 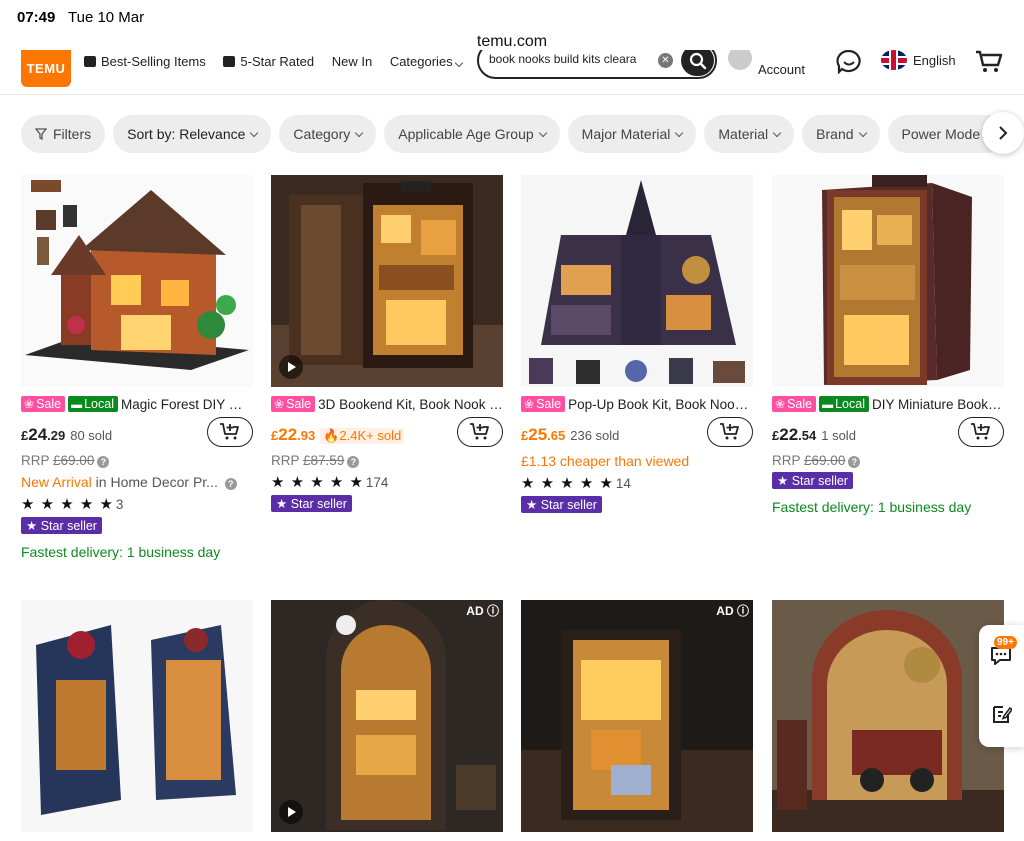 I want to click on chevron-right-icon, so click(x=1003, y=133).